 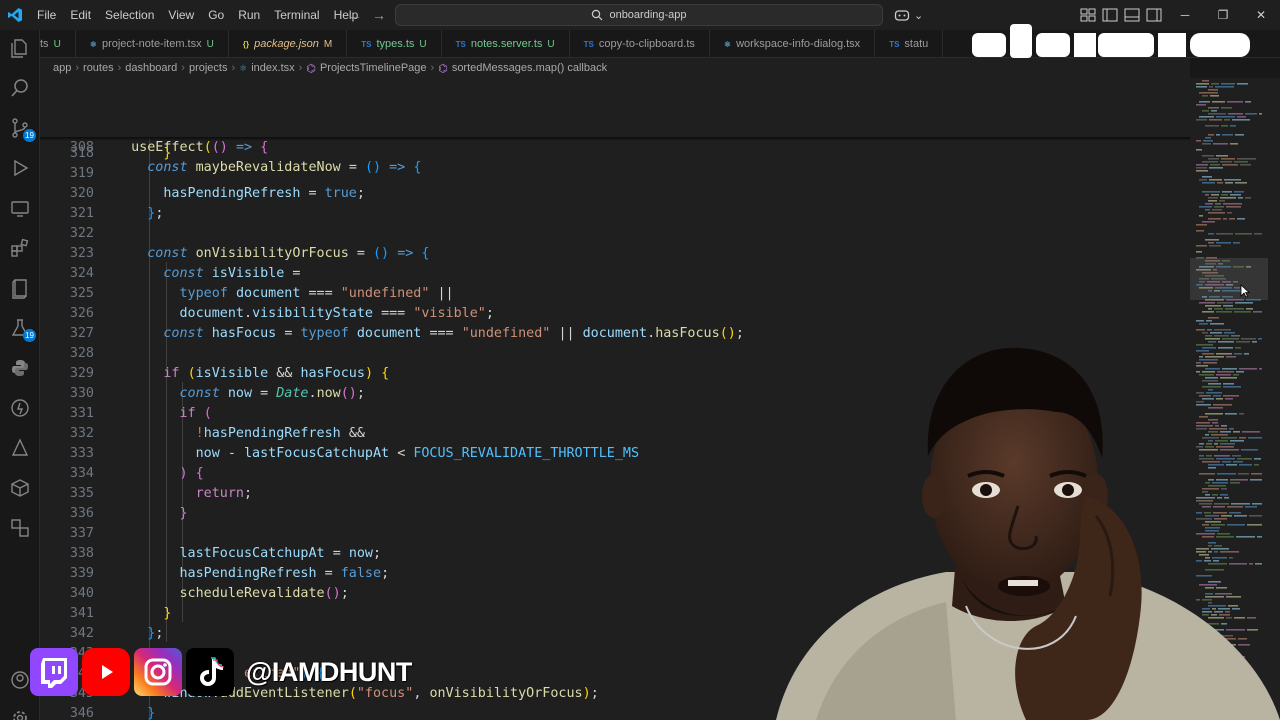 I want to click on tab-workspace-info-dialog: ⚛ workspace-info-dialog.tsx, so click(x=793, y=43).